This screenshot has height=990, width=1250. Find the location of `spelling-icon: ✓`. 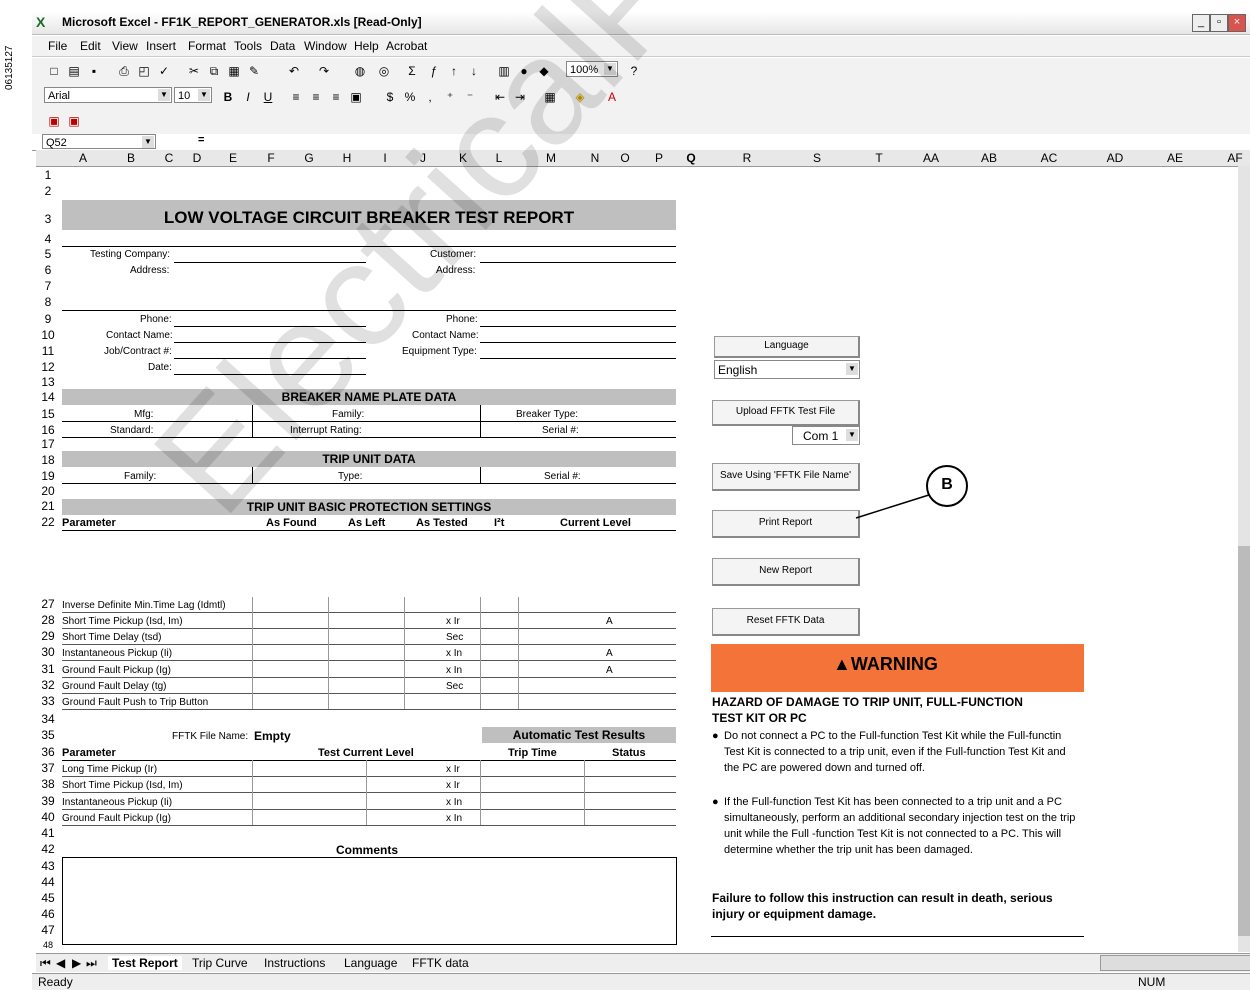

spelling-icon: ✓ is located at coordinates (164, 71).